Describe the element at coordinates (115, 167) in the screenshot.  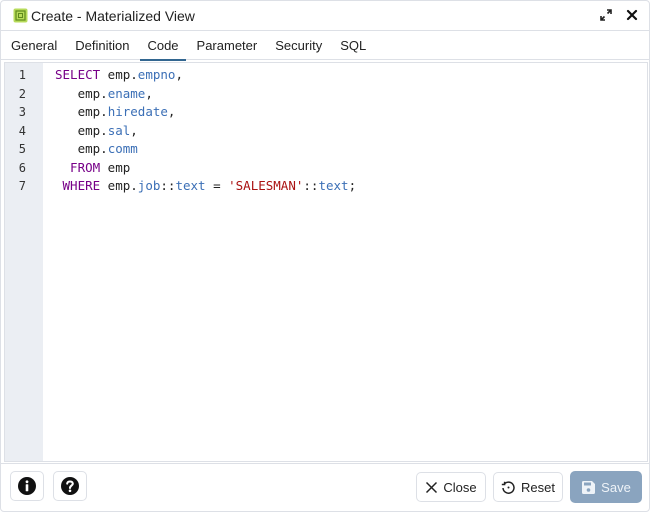
I see `sql-text: emp` at that location.